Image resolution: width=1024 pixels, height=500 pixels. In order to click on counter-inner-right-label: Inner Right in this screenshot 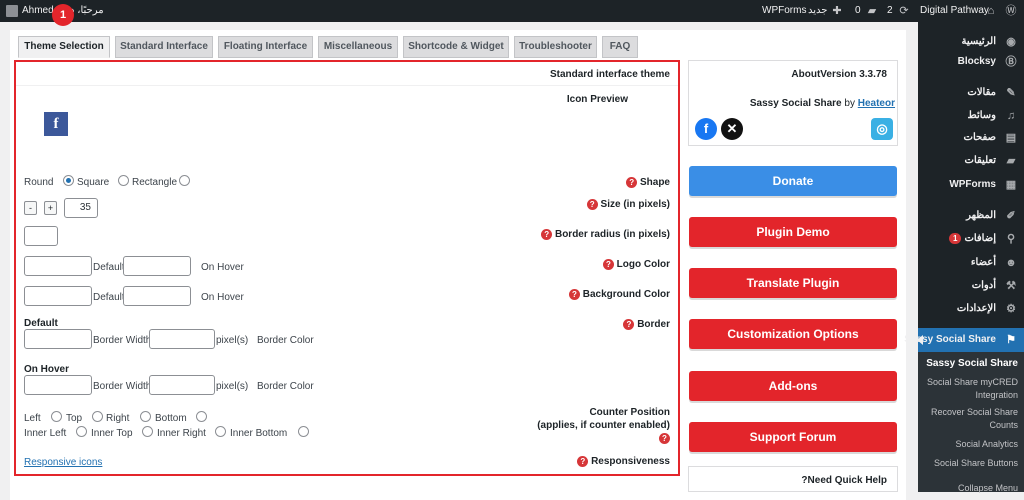, I will do `click(181, 433)`.